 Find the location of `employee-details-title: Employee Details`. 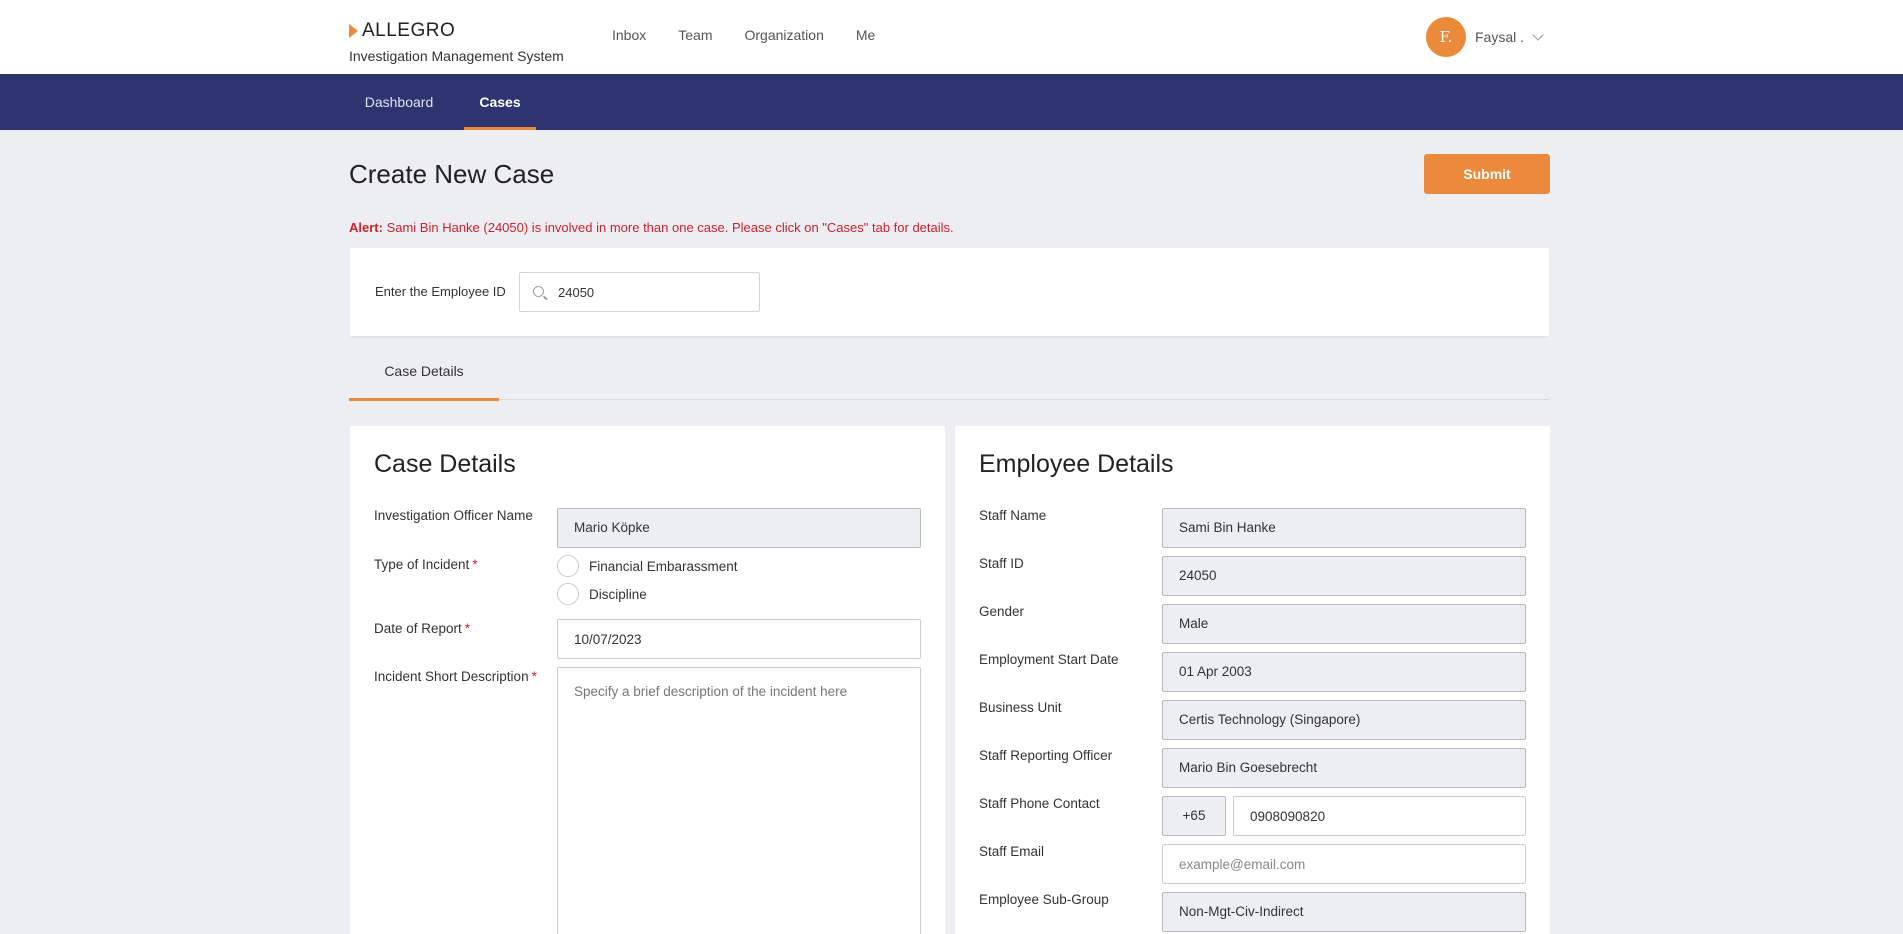

employee-details-title: Employee Details is located at coordinates (1076, 464).